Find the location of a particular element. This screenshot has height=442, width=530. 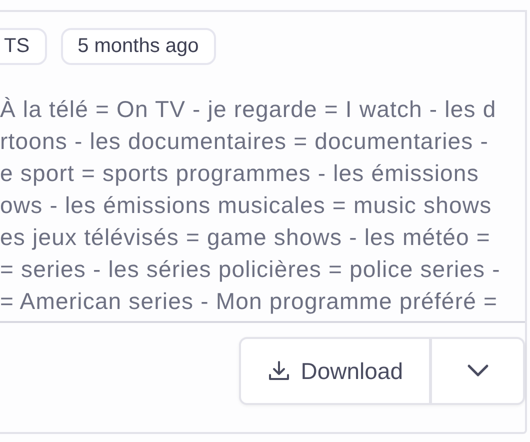

download-button: Download is located at coordinates (336, 371).